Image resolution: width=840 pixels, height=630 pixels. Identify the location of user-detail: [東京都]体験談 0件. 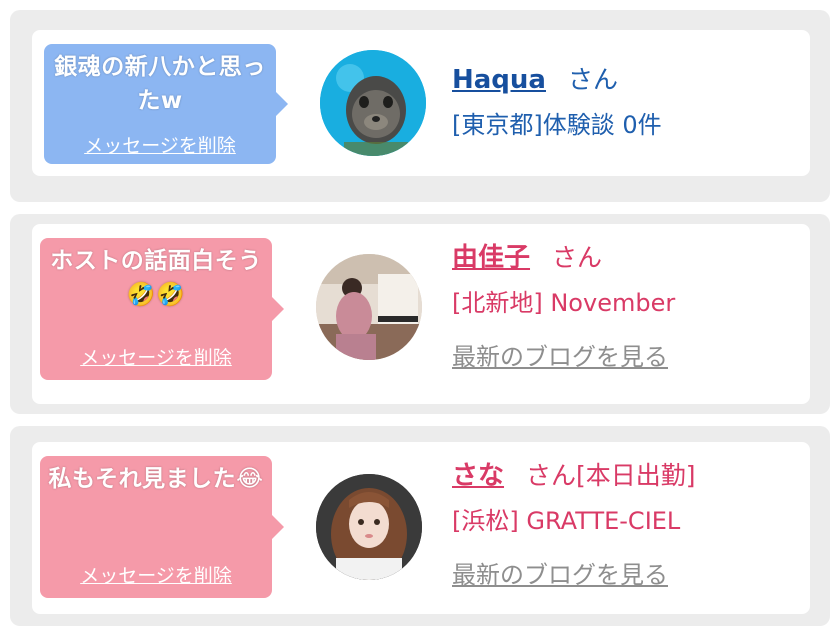
(557, 125).